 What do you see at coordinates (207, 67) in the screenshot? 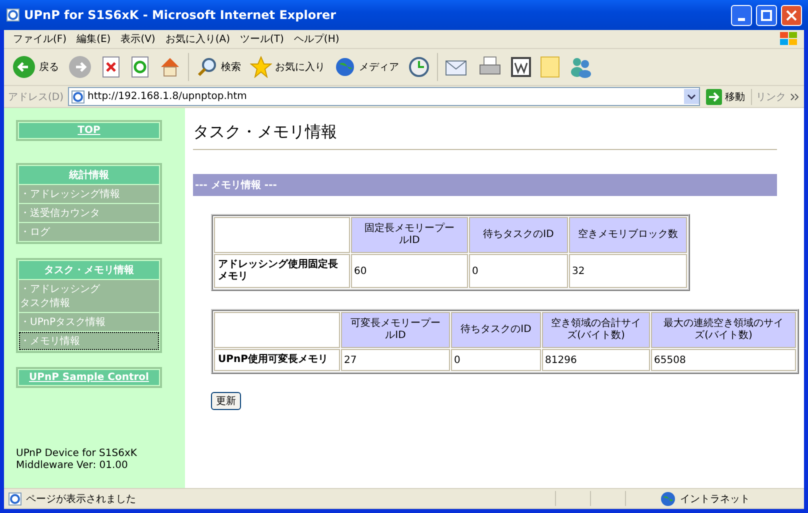
I see `search-icon` at bounding box center [207, 67].